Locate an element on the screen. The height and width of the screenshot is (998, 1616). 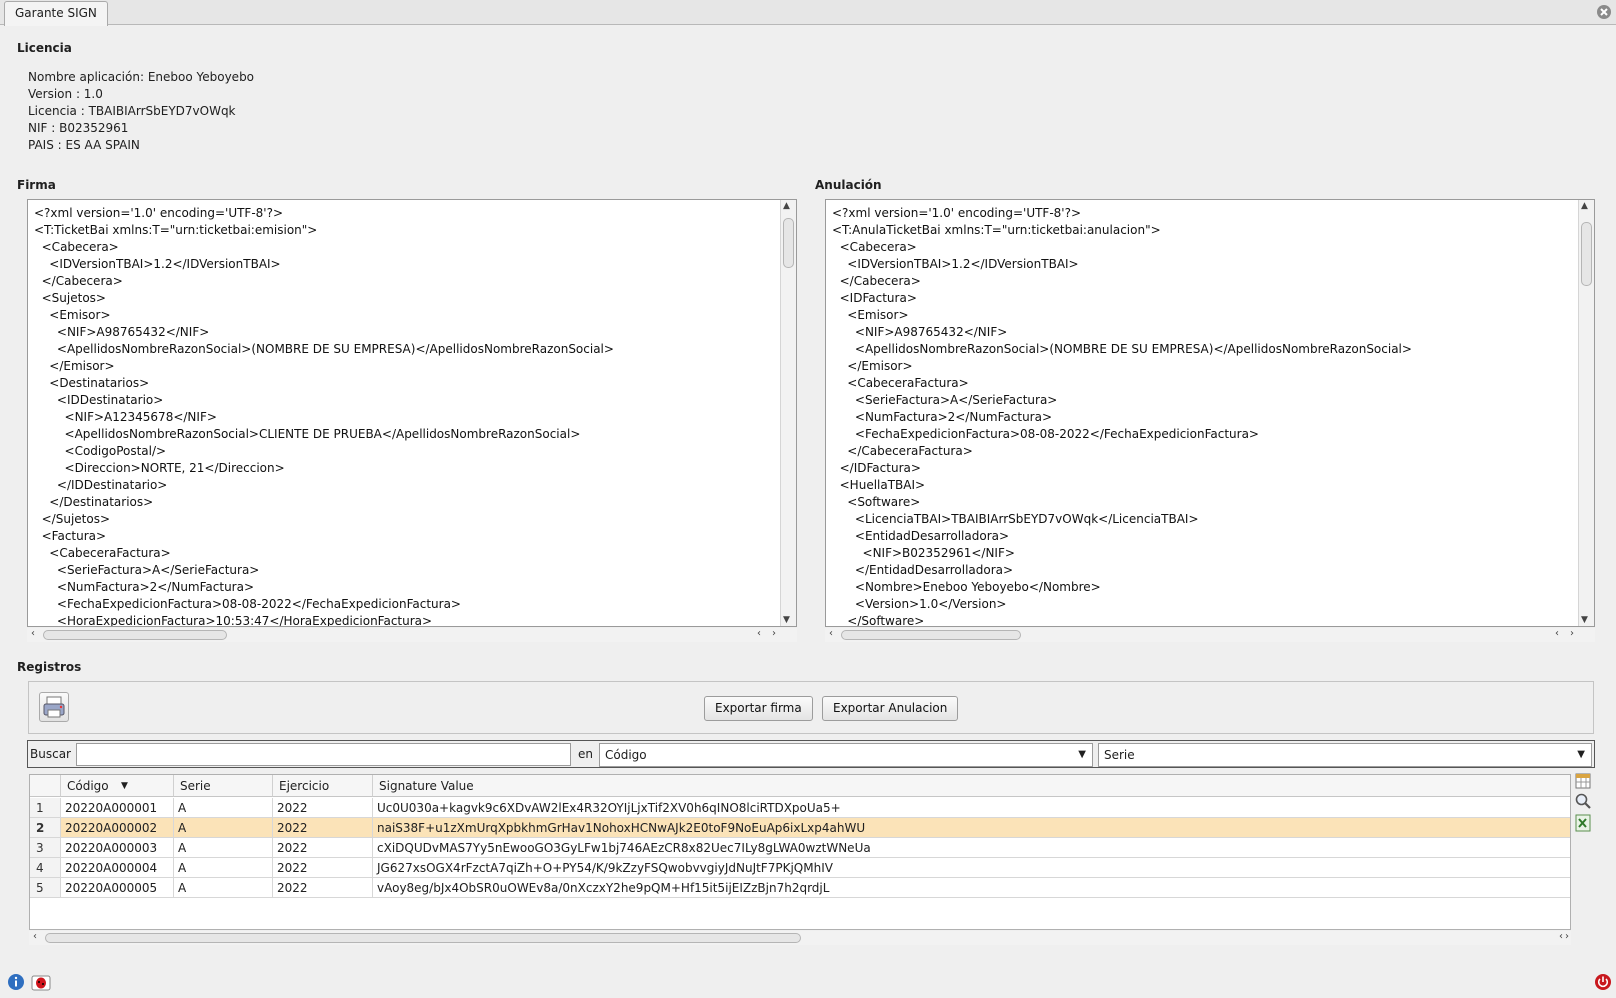
bug-report-icon is located at coordinates (41, 982).